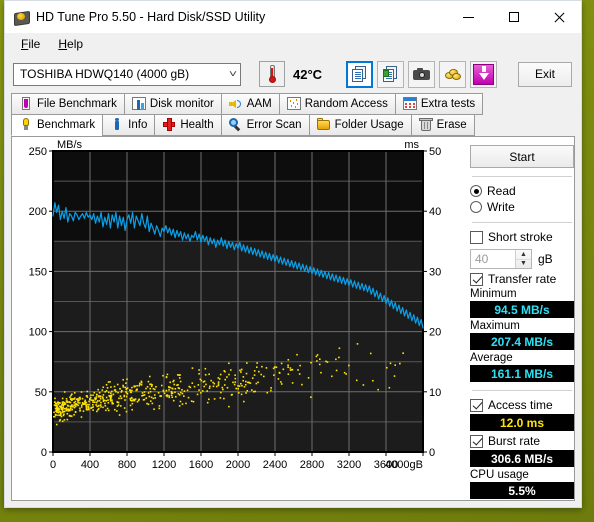  What do you see at coordinates (522, 309) in the screenshot?
I see `minimum-value: 94.5 MB/s` at bounding box center [522, 309].